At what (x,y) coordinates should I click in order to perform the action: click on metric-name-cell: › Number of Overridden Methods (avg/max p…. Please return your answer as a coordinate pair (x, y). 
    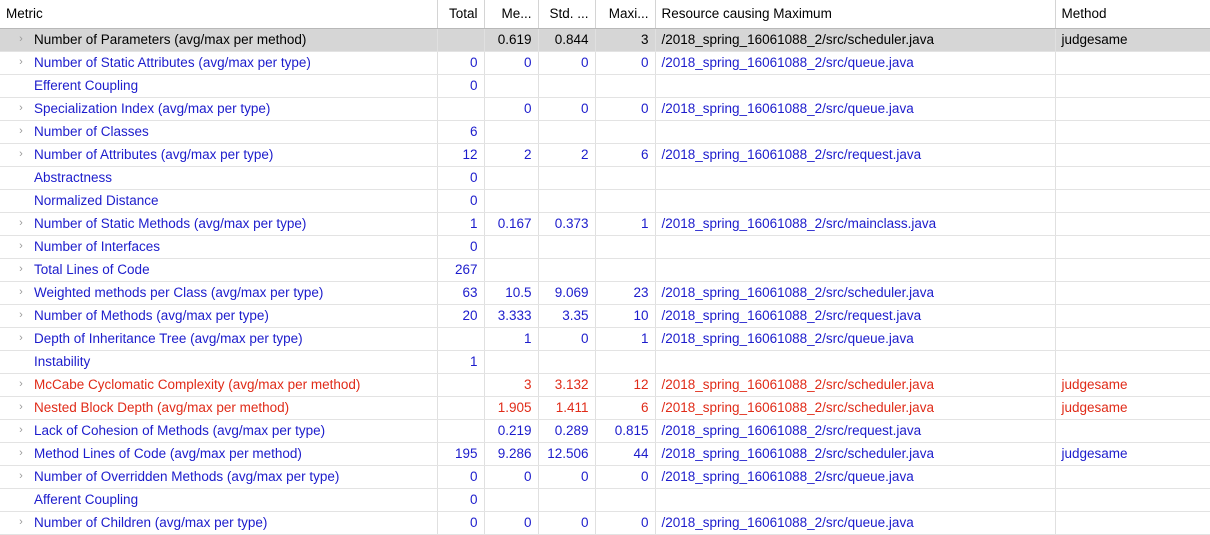
    Looking at the image, I should click on (219, 477).